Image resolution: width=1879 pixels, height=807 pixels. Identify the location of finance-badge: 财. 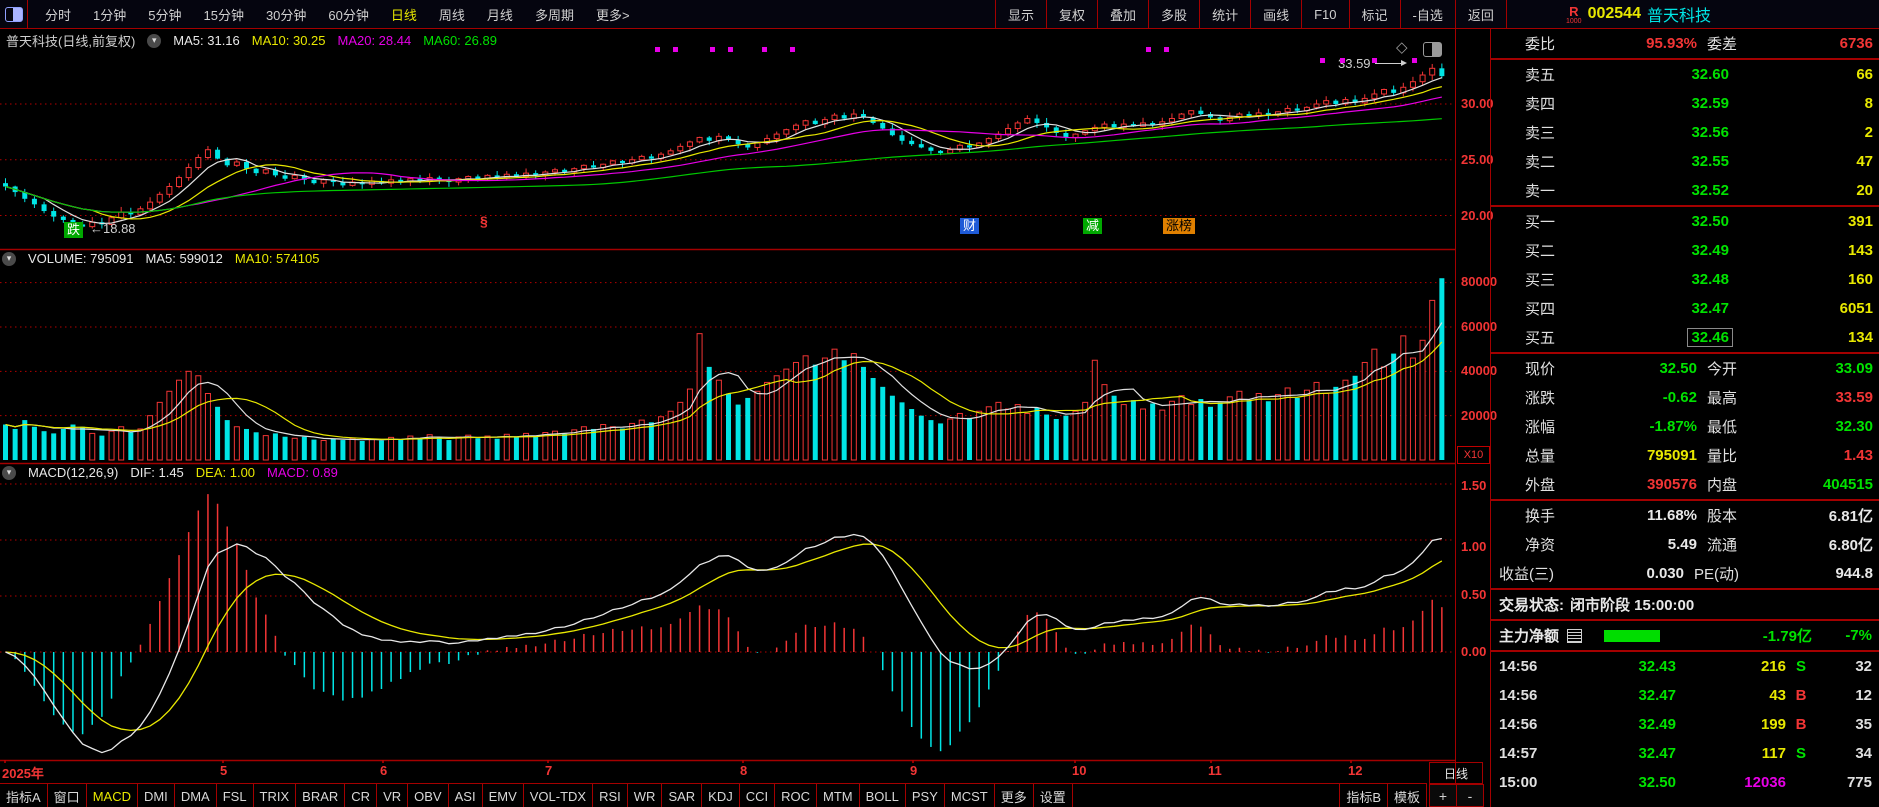
(970, 226).